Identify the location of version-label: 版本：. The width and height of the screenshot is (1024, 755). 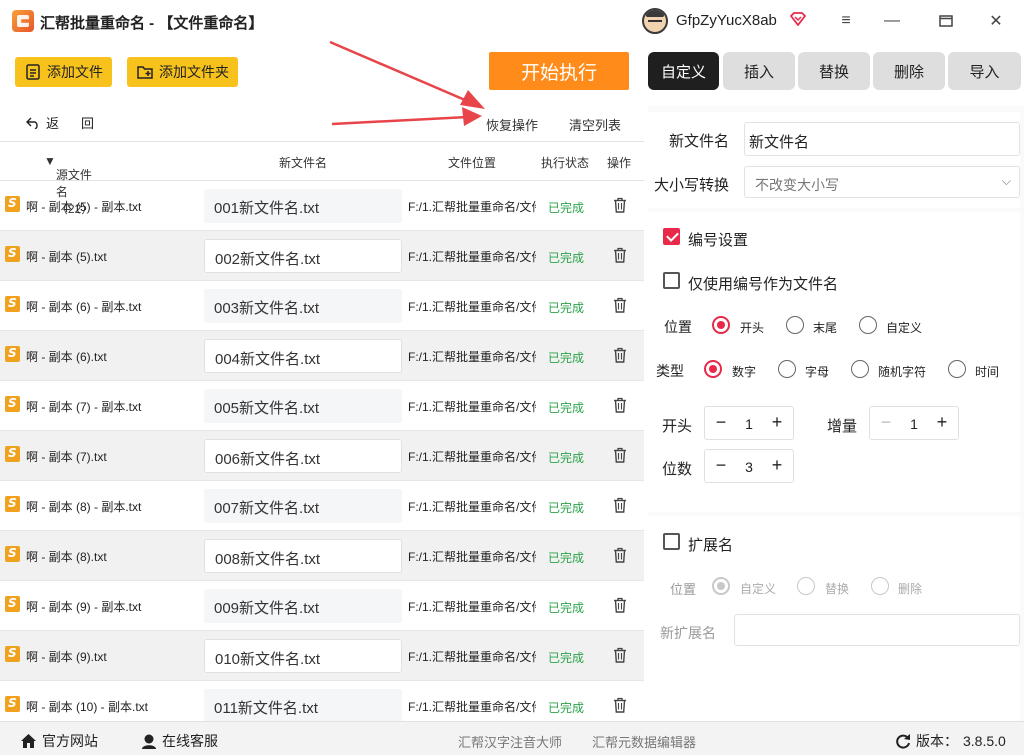
(937, 741).